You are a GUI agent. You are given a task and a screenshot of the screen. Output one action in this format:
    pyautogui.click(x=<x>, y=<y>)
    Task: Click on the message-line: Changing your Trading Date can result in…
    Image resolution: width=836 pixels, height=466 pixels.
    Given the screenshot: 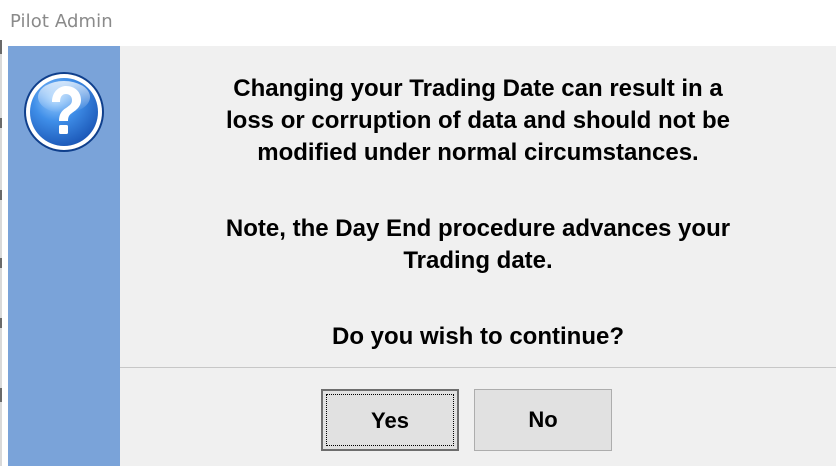 What is the action you would take?
    pyautogui.click(x=478, y=88)
    